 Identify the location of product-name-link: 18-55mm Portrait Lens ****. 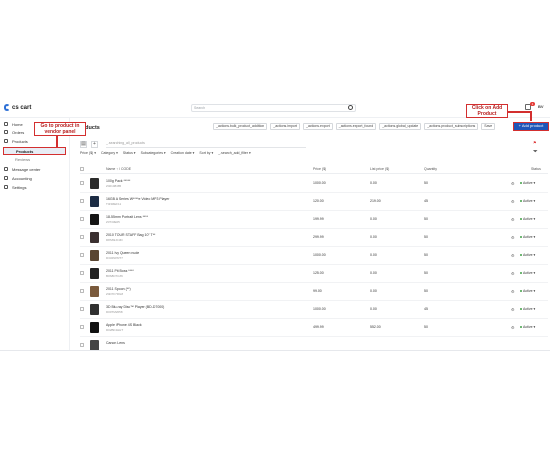
(127, 217).